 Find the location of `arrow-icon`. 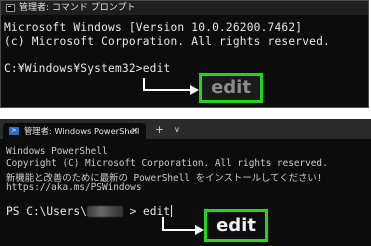

arrow-icon is located at coordinates (173, 156).